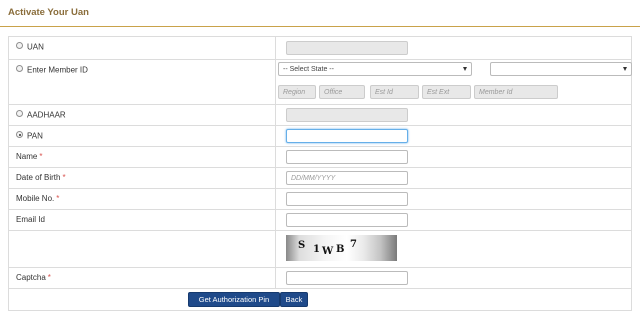 This screenshot has width=640, height=319. I want to click on button-row: Get Authorization Pin Back, so click(320, 299).